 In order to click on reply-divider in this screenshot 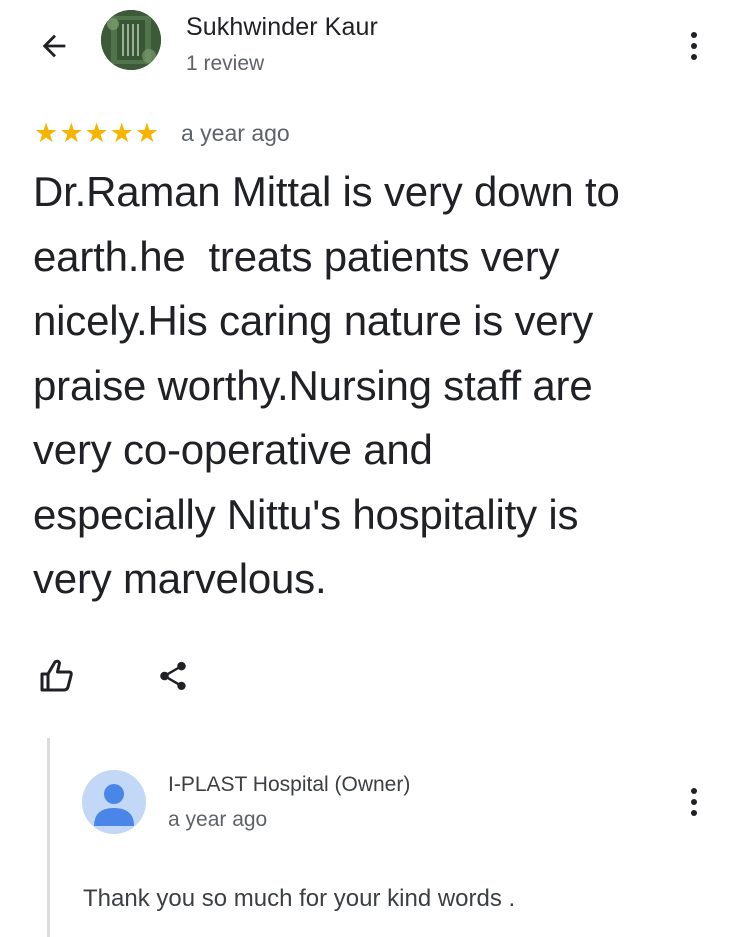, I will do `click(48, 837)`.